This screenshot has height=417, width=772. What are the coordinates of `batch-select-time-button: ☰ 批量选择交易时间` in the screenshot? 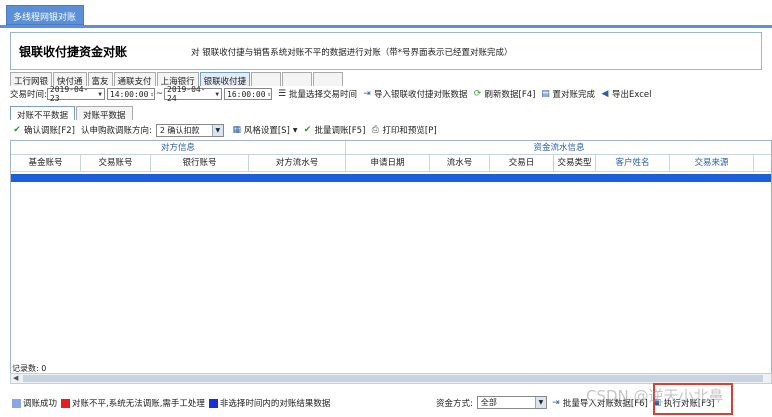 It's located at (317, 94).